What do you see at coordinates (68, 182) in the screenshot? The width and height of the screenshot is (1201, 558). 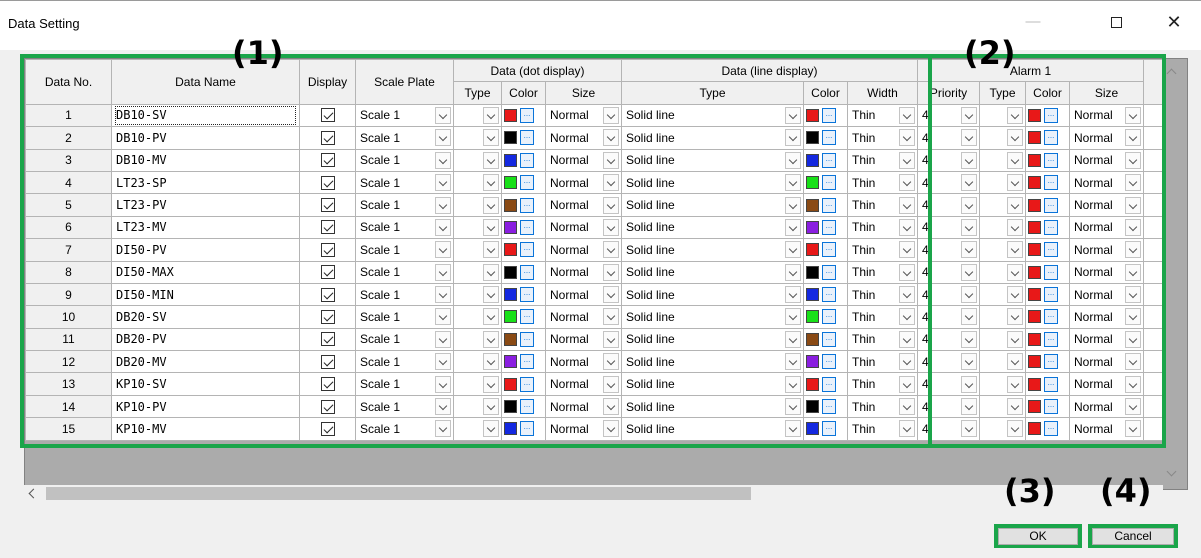 I see `row-number: 4` at bounding box center [68, 182].